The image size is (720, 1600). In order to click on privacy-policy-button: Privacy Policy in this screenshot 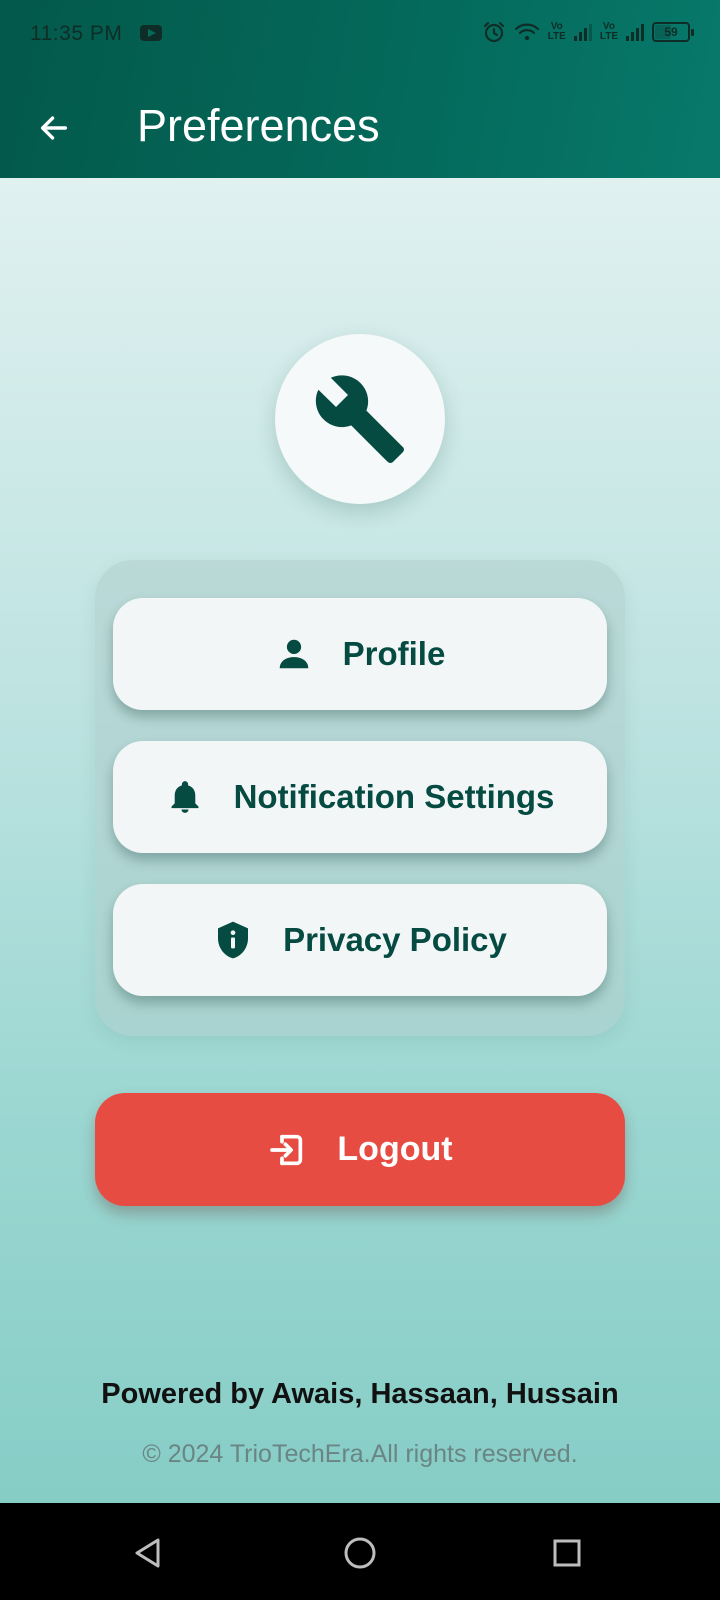, I will do `click(360, 940)`.